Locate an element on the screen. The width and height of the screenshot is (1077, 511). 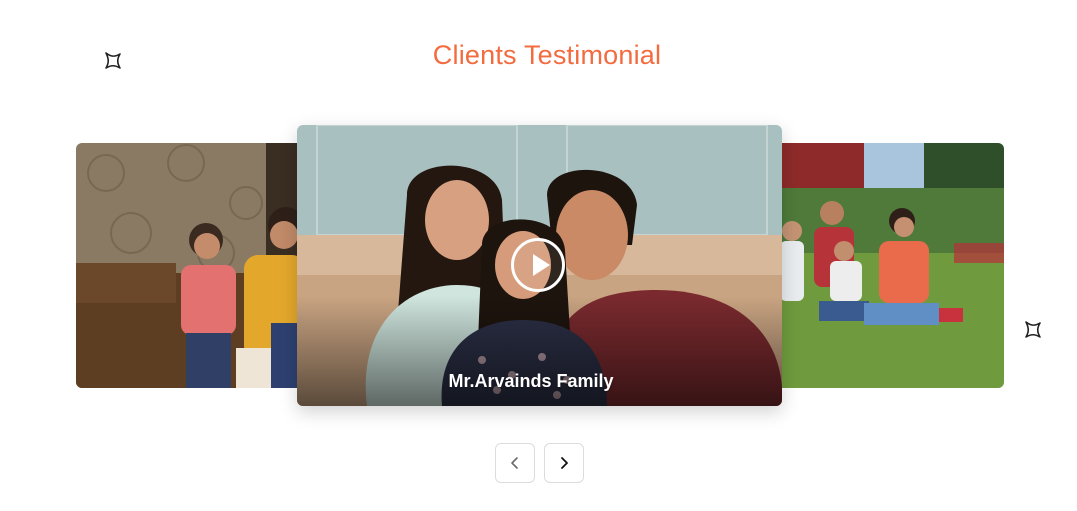
chevron-right-icon is located at coordinates (564, 463).